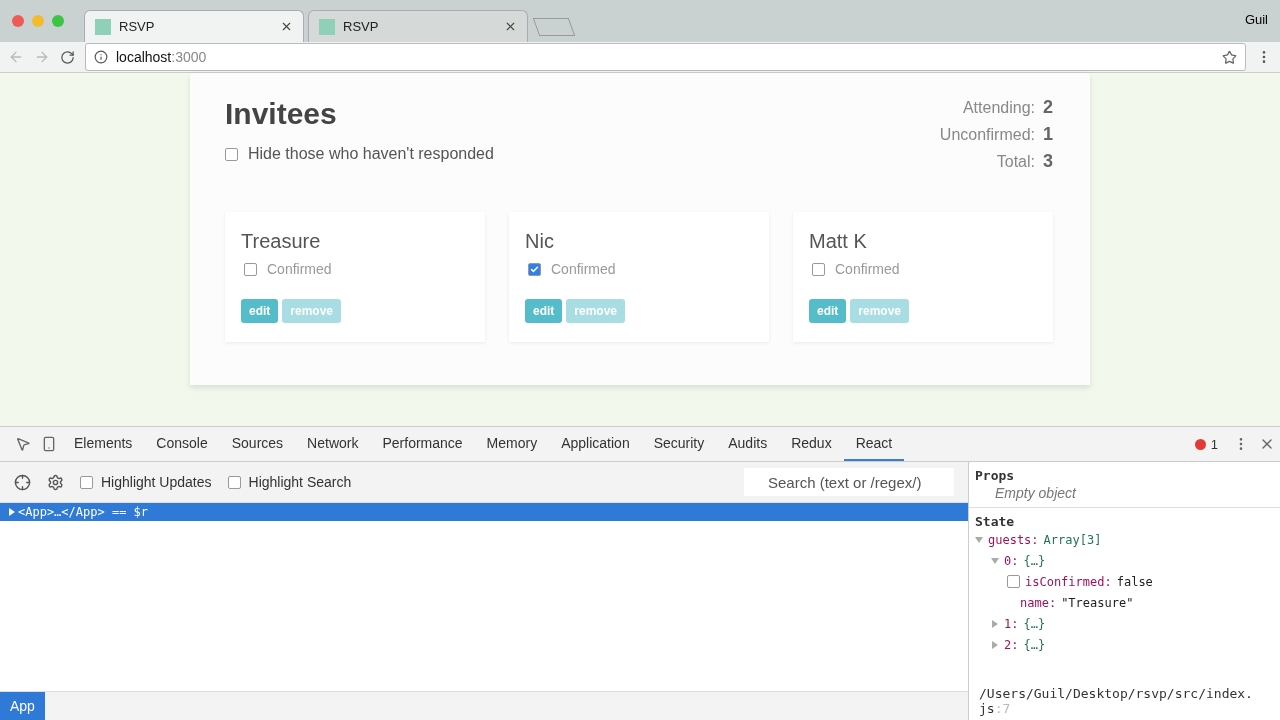 The image size is (1280, 720). Describe the element at coordinates (161, 57) in the screenshot. I see `url-text: localhost:3000` at that location.